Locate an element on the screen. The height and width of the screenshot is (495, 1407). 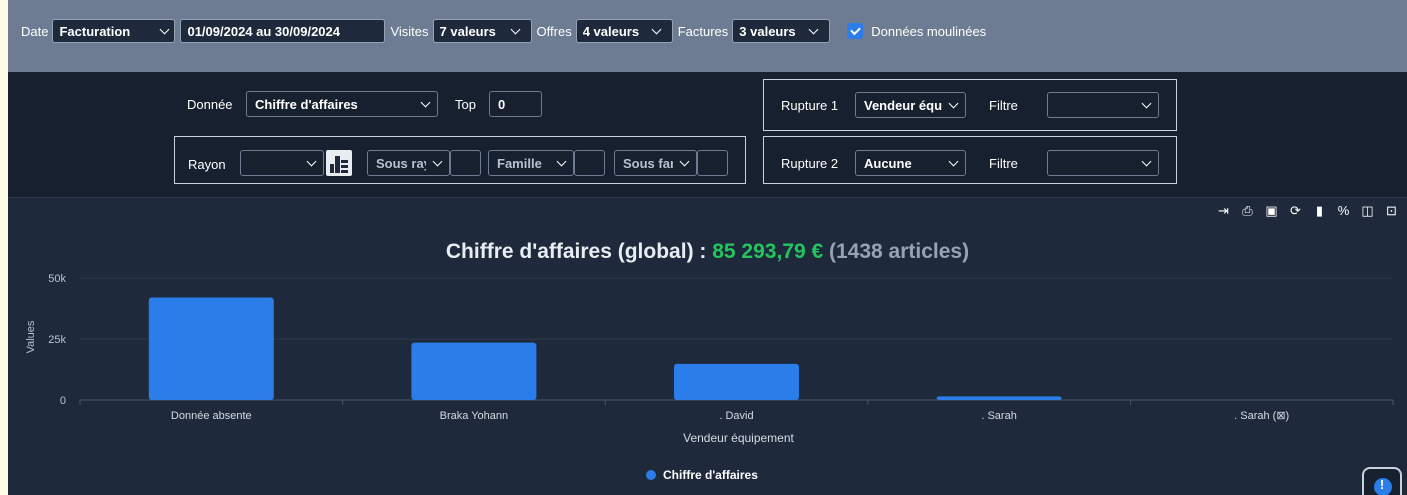
visites-select: 7 valeurs is located at coordinates (482, 31).